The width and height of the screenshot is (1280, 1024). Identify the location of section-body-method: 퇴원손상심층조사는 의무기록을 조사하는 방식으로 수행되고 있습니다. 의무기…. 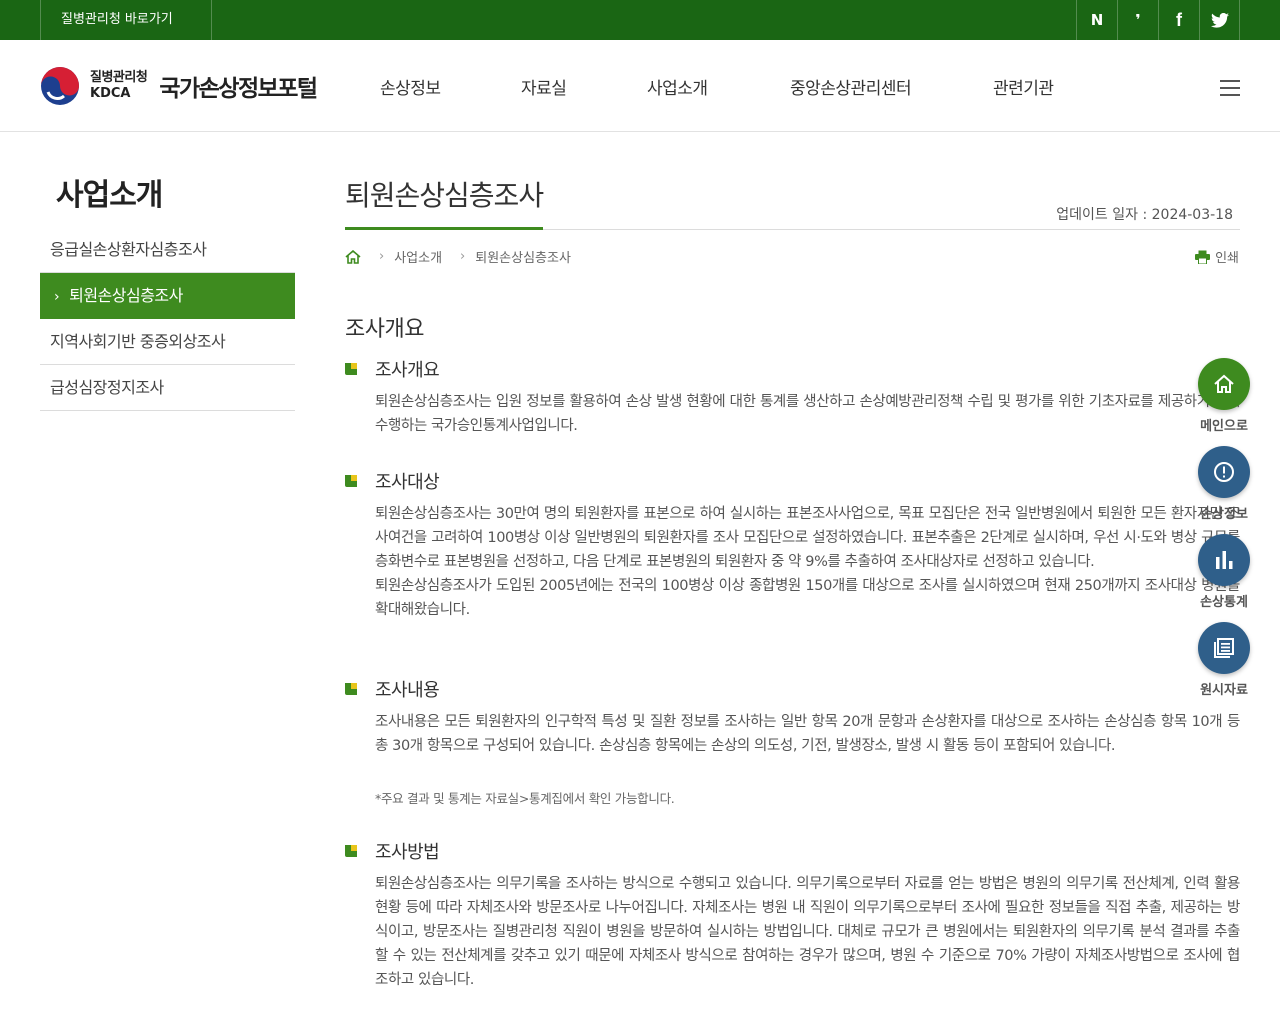
(807, 932).